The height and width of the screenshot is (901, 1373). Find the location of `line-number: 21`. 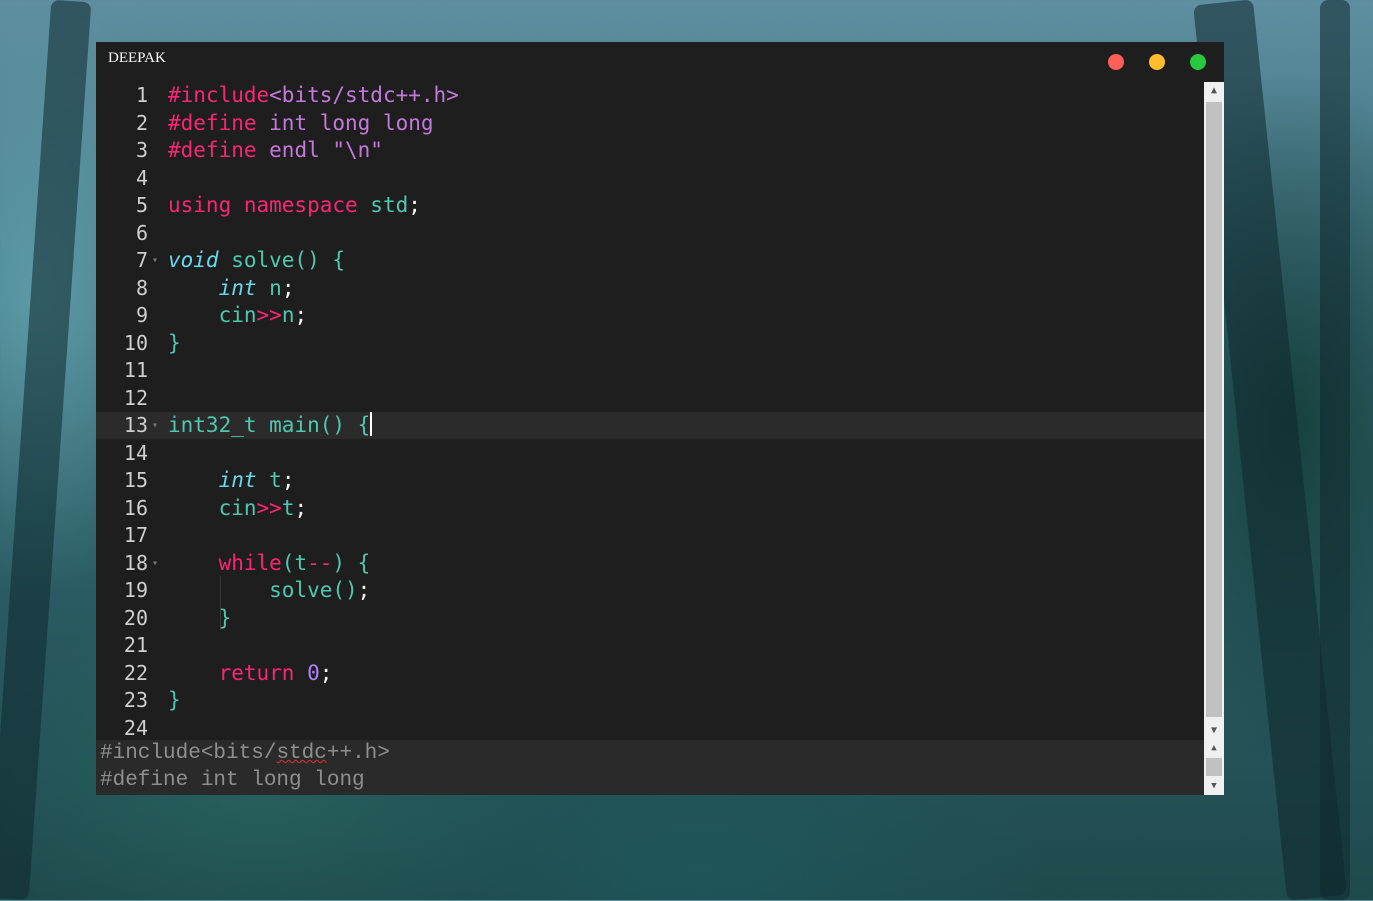

line-number: 21 is located at coordinates (135, 645).